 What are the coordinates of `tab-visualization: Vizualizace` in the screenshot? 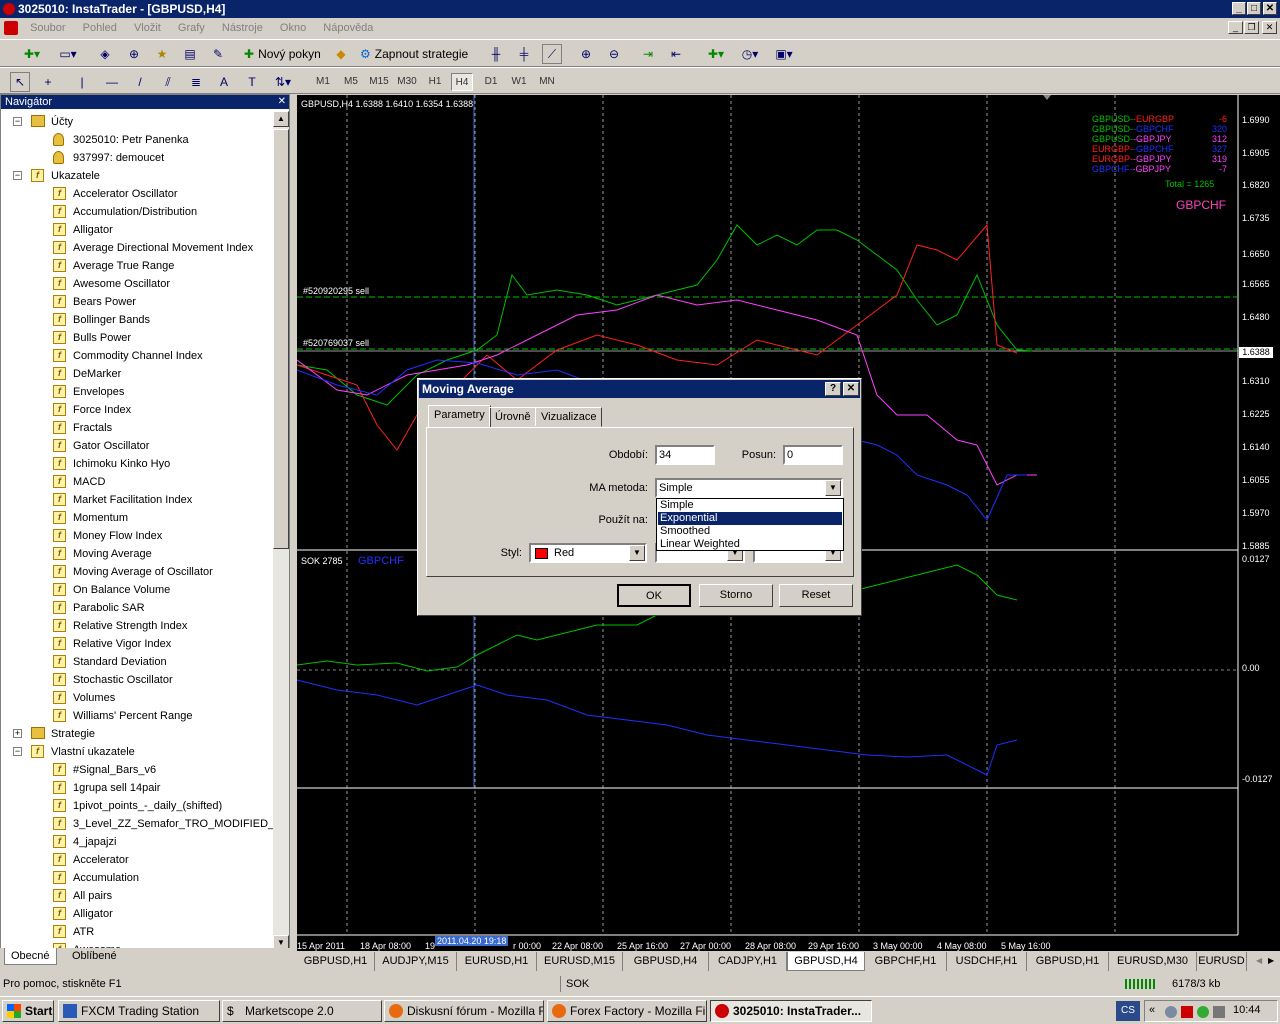 It's located at (569, 417).